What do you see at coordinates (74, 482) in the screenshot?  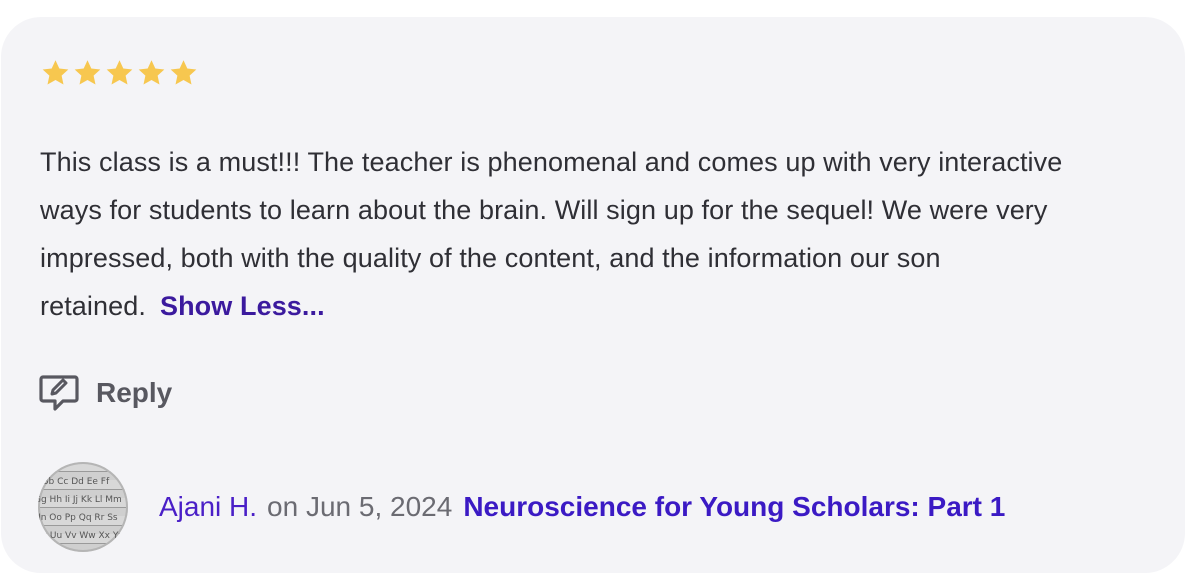 I see `svg-text: a Bb Cc Dd Ee Ff` at bounding box center [74, 482].